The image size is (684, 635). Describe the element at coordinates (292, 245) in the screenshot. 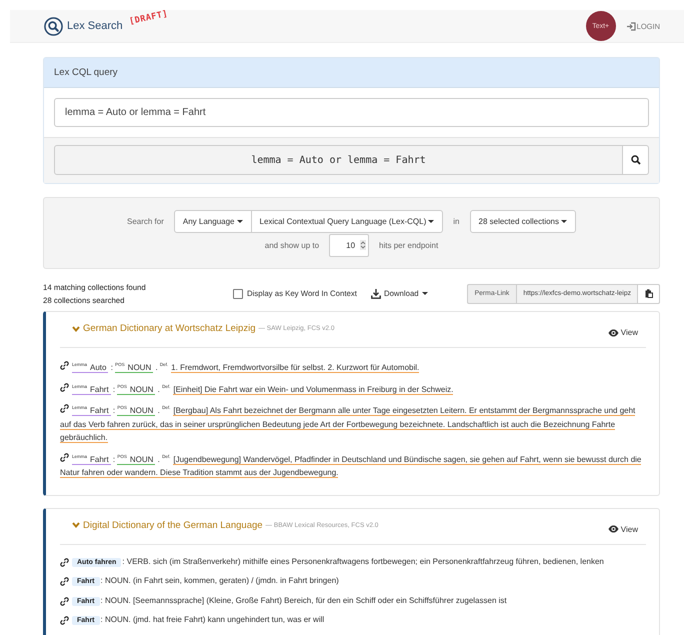

I see `show-up-to-label: and show up to` at that location.